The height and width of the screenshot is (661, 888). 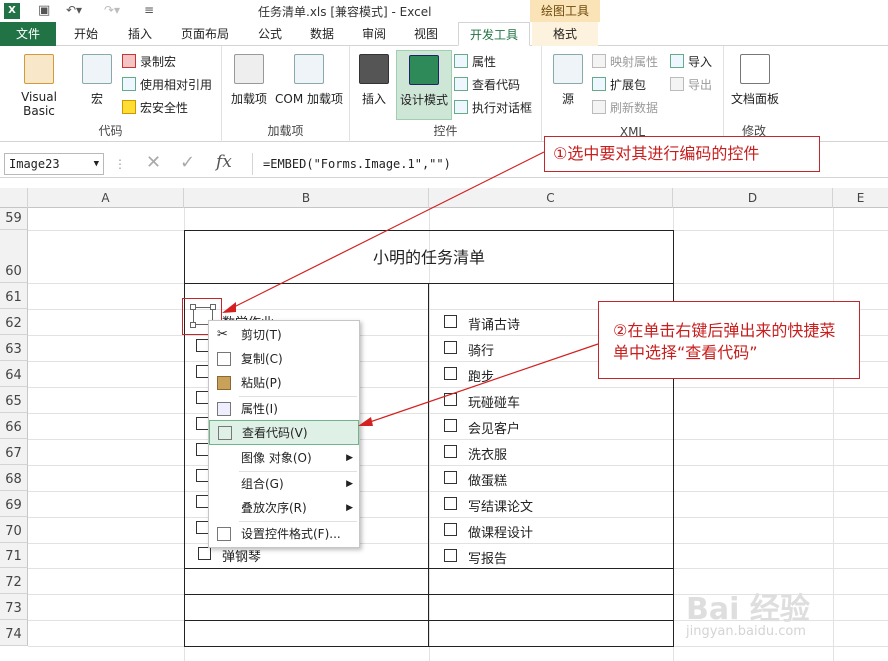 I want to click on watermark-logo: Bai 经验, so click(x=748, y=609).